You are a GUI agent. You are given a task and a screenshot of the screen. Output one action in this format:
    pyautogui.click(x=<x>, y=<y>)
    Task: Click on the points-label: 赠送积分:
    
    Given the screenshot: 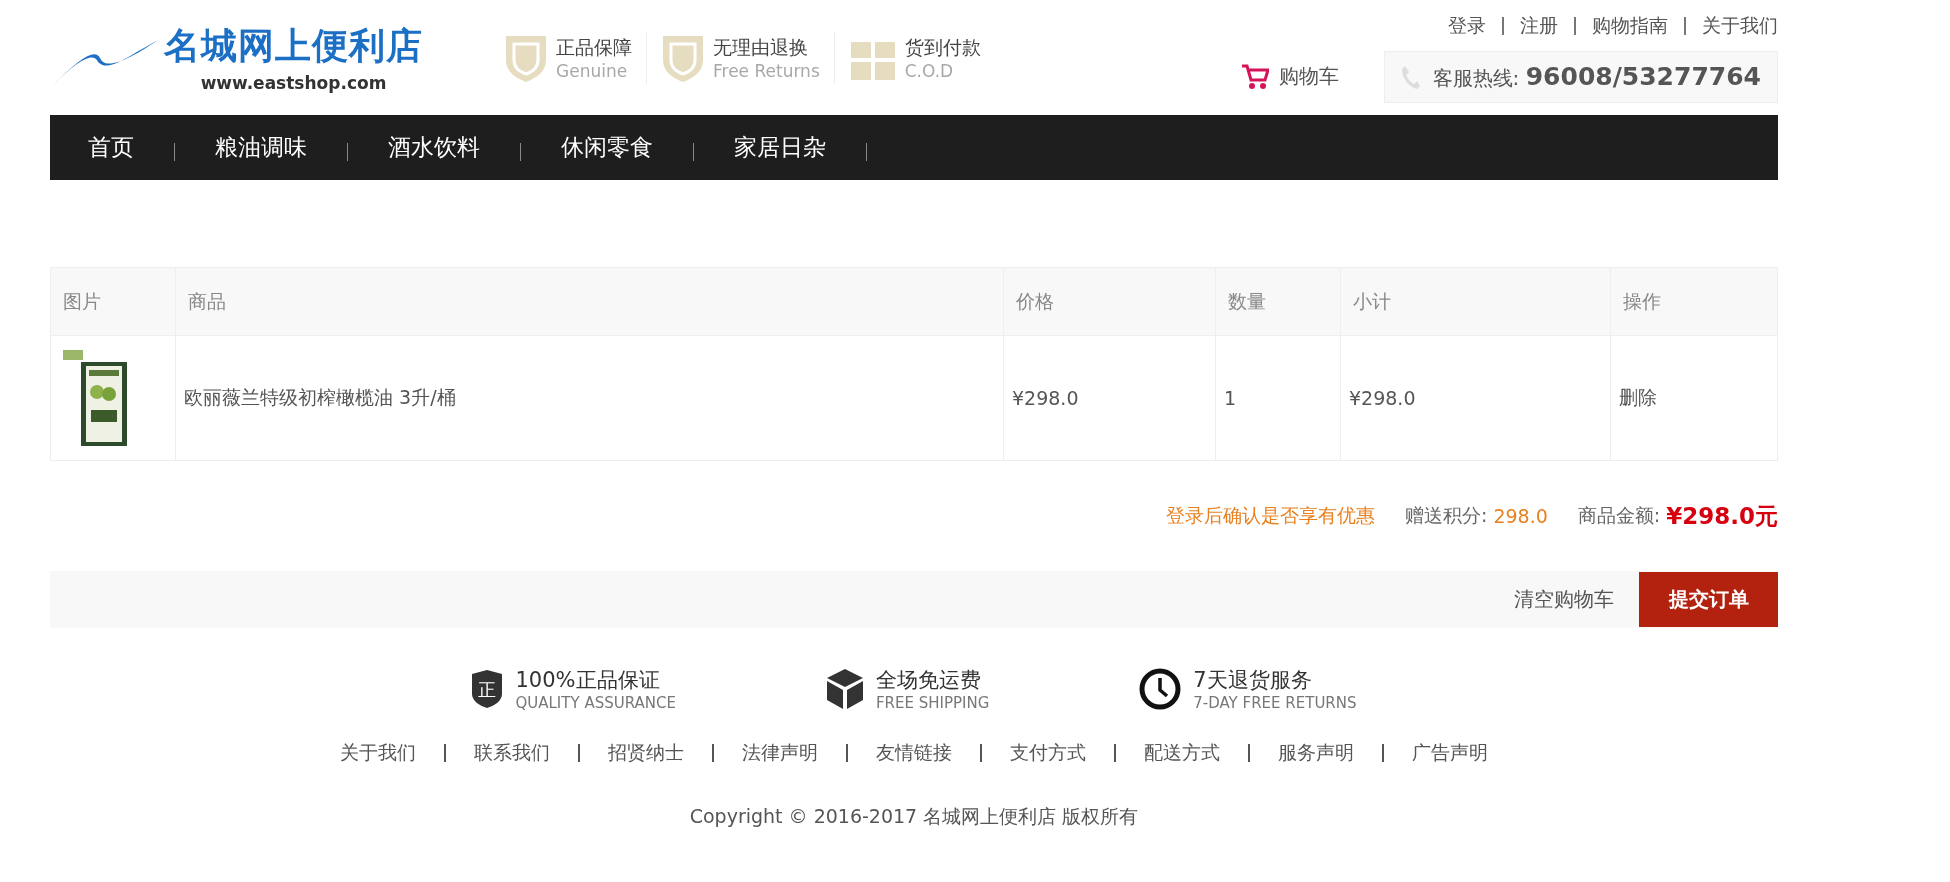 What is the action you would take?
    pyautogui.click(x=1446, y=515)
    